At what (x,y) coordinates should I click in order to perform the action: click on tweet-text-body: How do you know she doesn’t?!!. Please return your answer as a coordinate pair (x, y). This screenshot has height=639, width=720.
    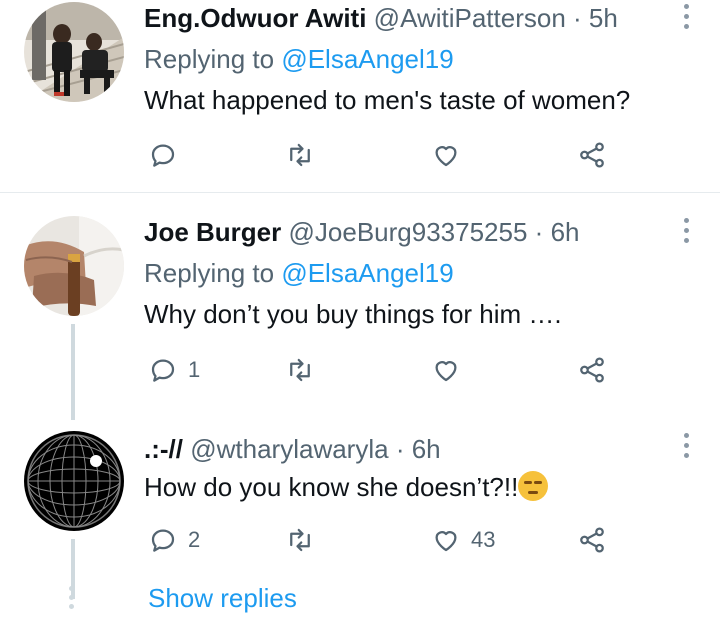
    Looking at the image, I should click on (331, 487).